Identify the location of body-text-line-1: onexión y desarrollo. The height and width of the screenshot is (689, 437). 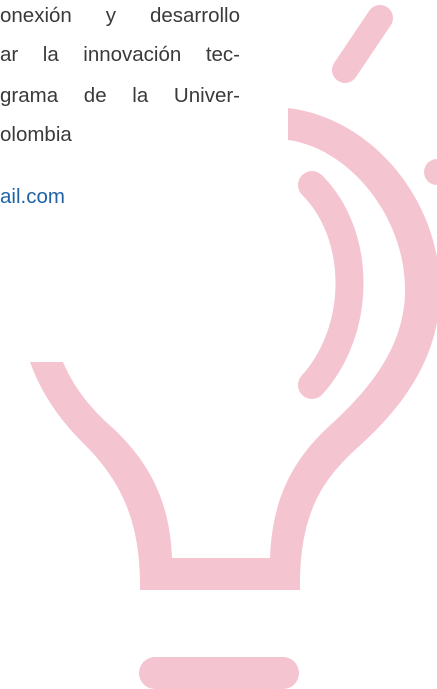
(120, 15).